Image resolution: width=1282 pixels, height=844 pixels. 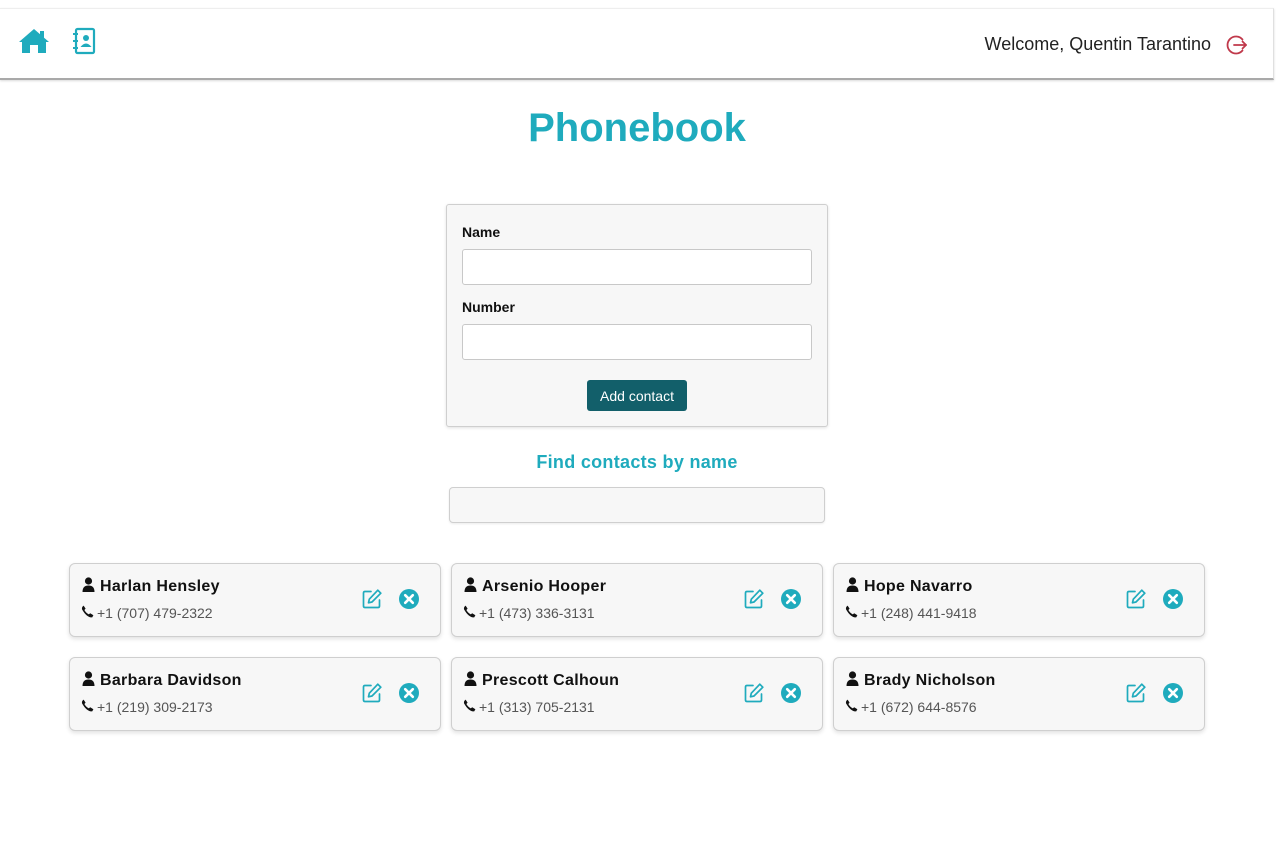 I want to click on contact-name: Brady Nicholson, so click(x=930, y=680).